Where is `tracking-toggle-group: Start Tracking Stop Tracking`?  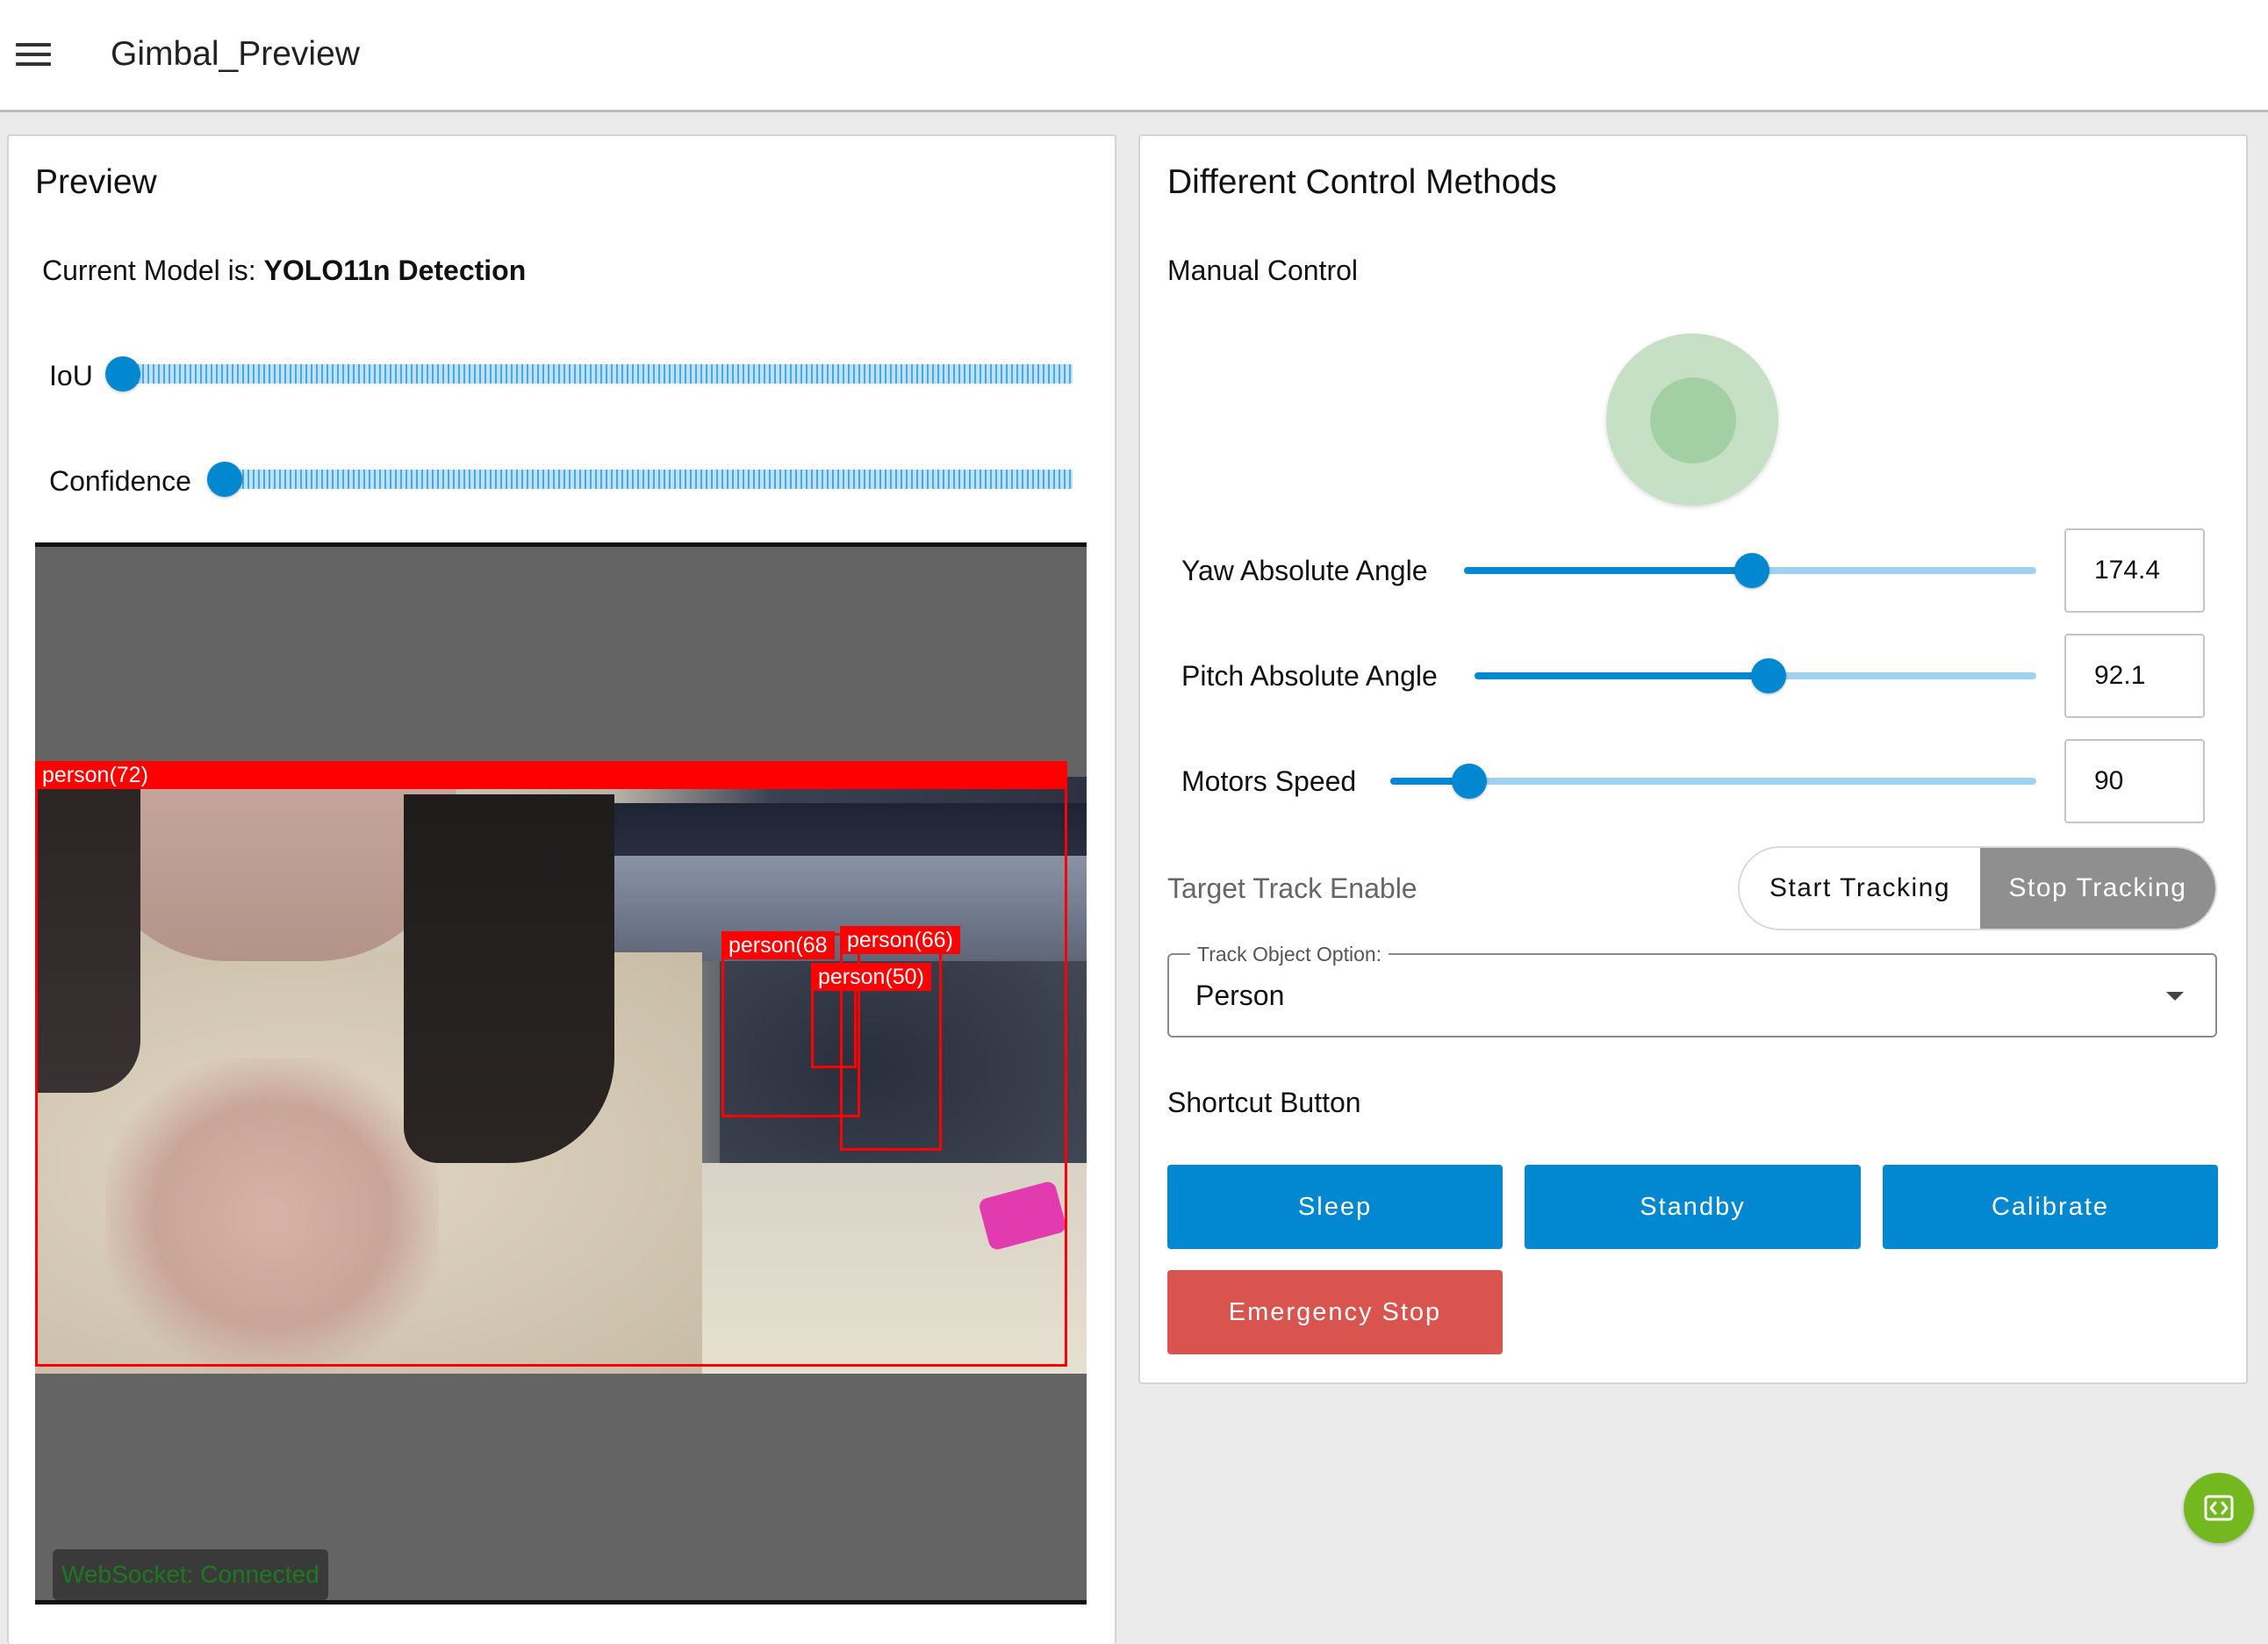
tracking-toggle-group: Start Tracking Stop Tracking is located at coordinates (1978, 888).